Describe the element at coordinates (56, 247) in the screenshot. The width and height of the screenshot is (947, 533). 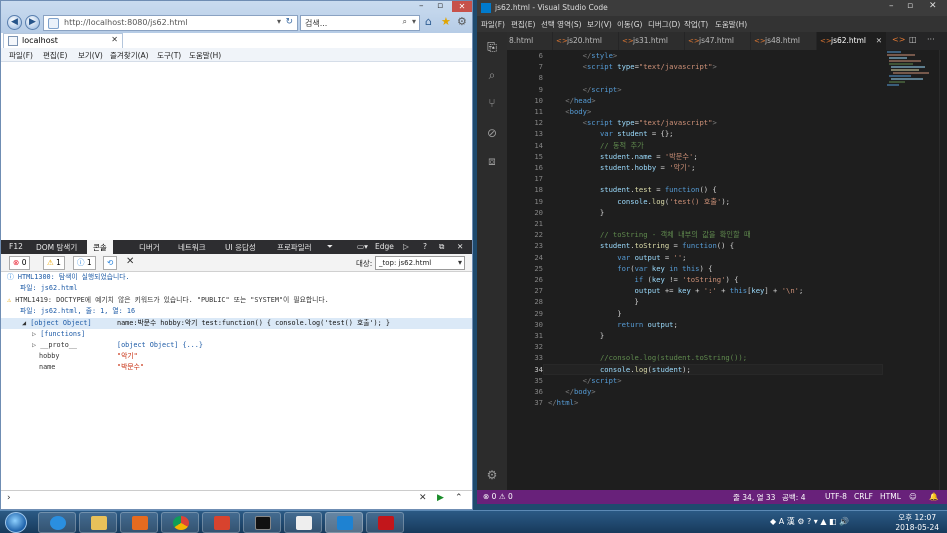
I see `tab-dom-explorer: DOM 탐색기` at that location.